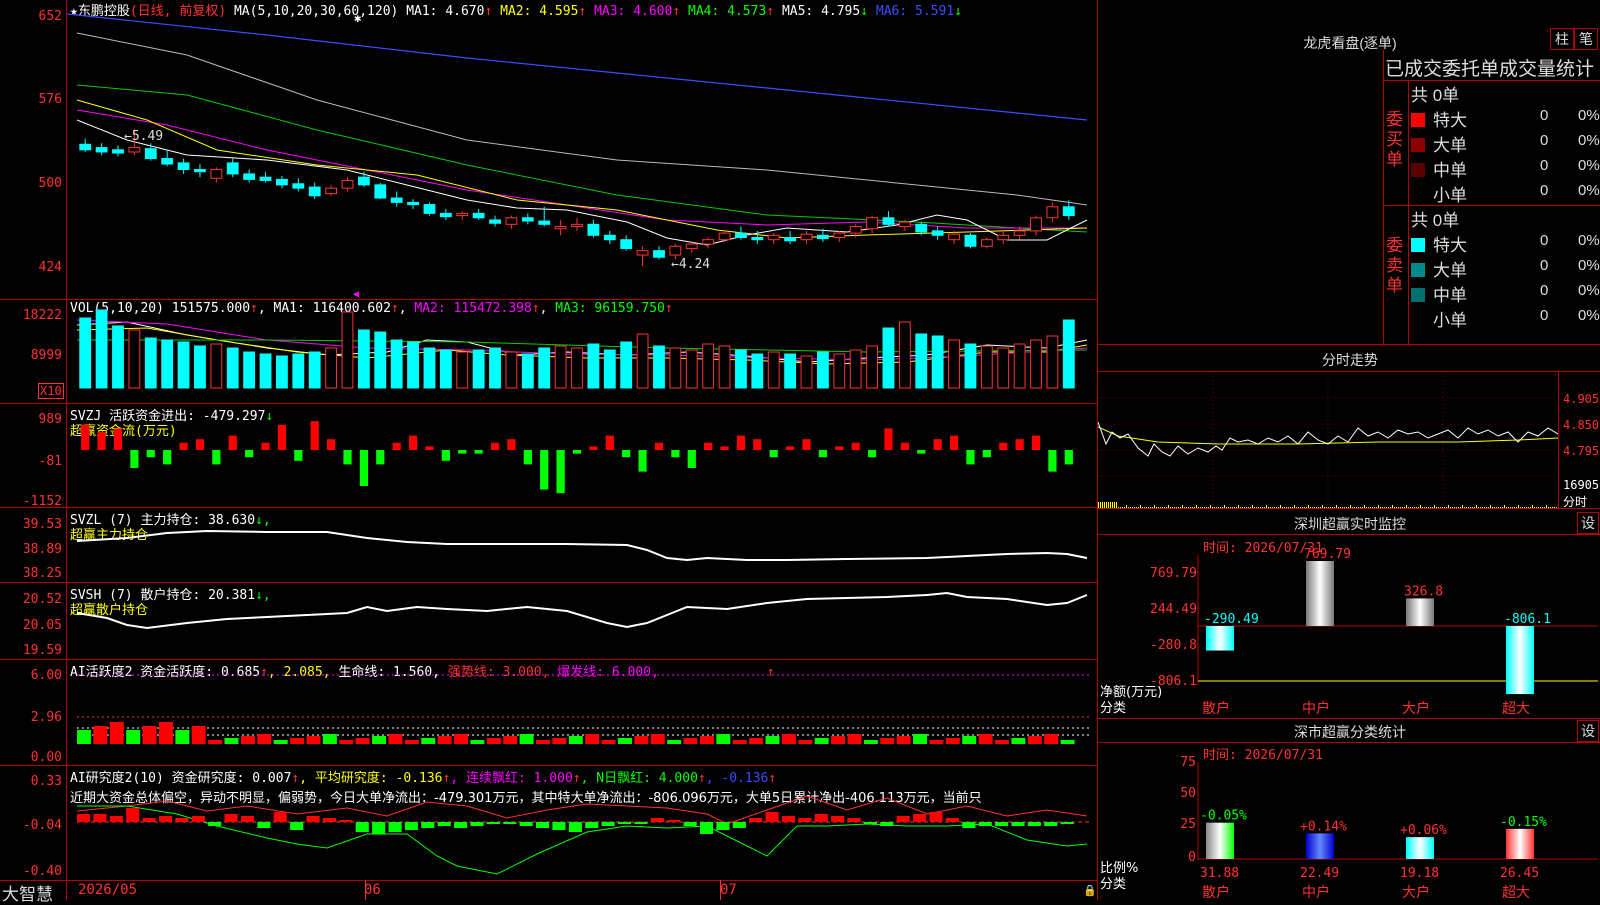  What do you see at coordinates (1418, 295) in the screenshot?
I see `m-sell-color-icon` at bounding box center [1418, 295].